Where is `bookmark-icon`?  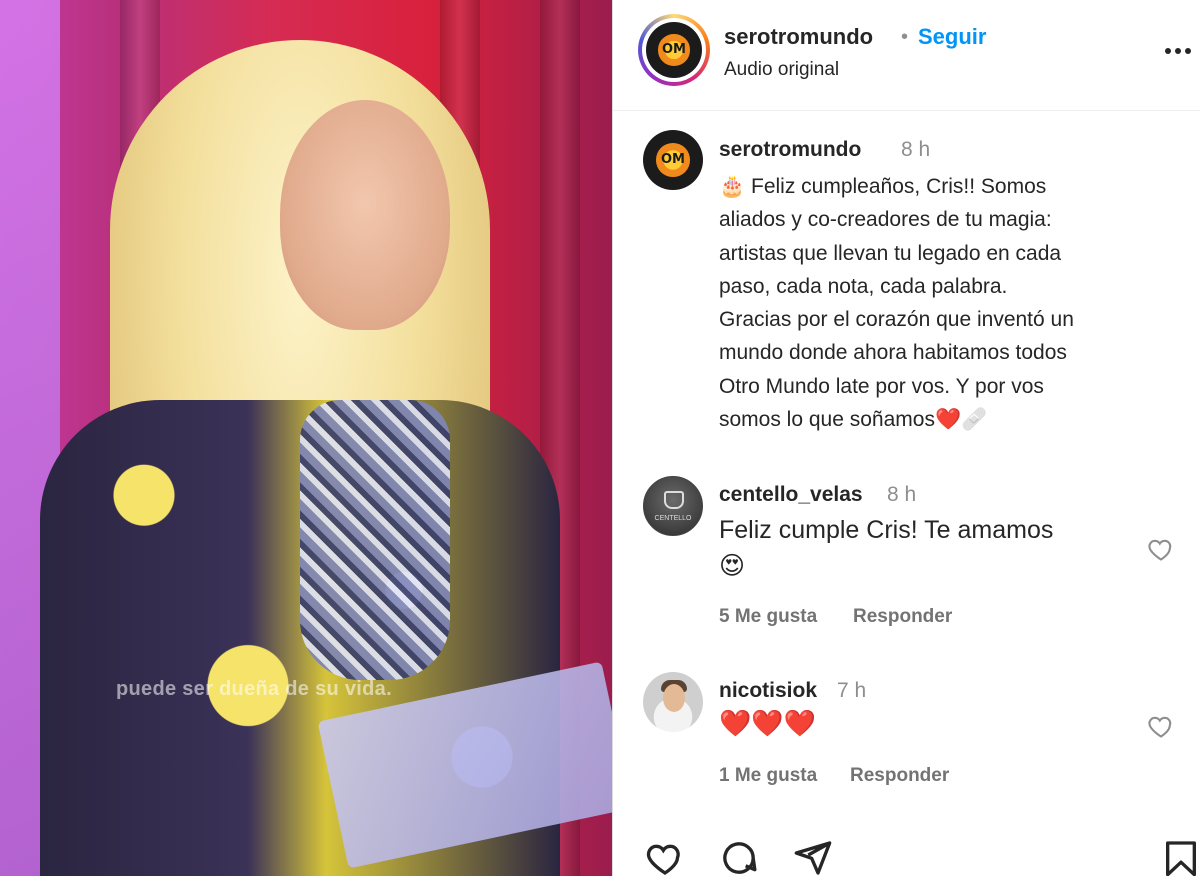 bookmark-icon is located at coordinates (1179, 857).